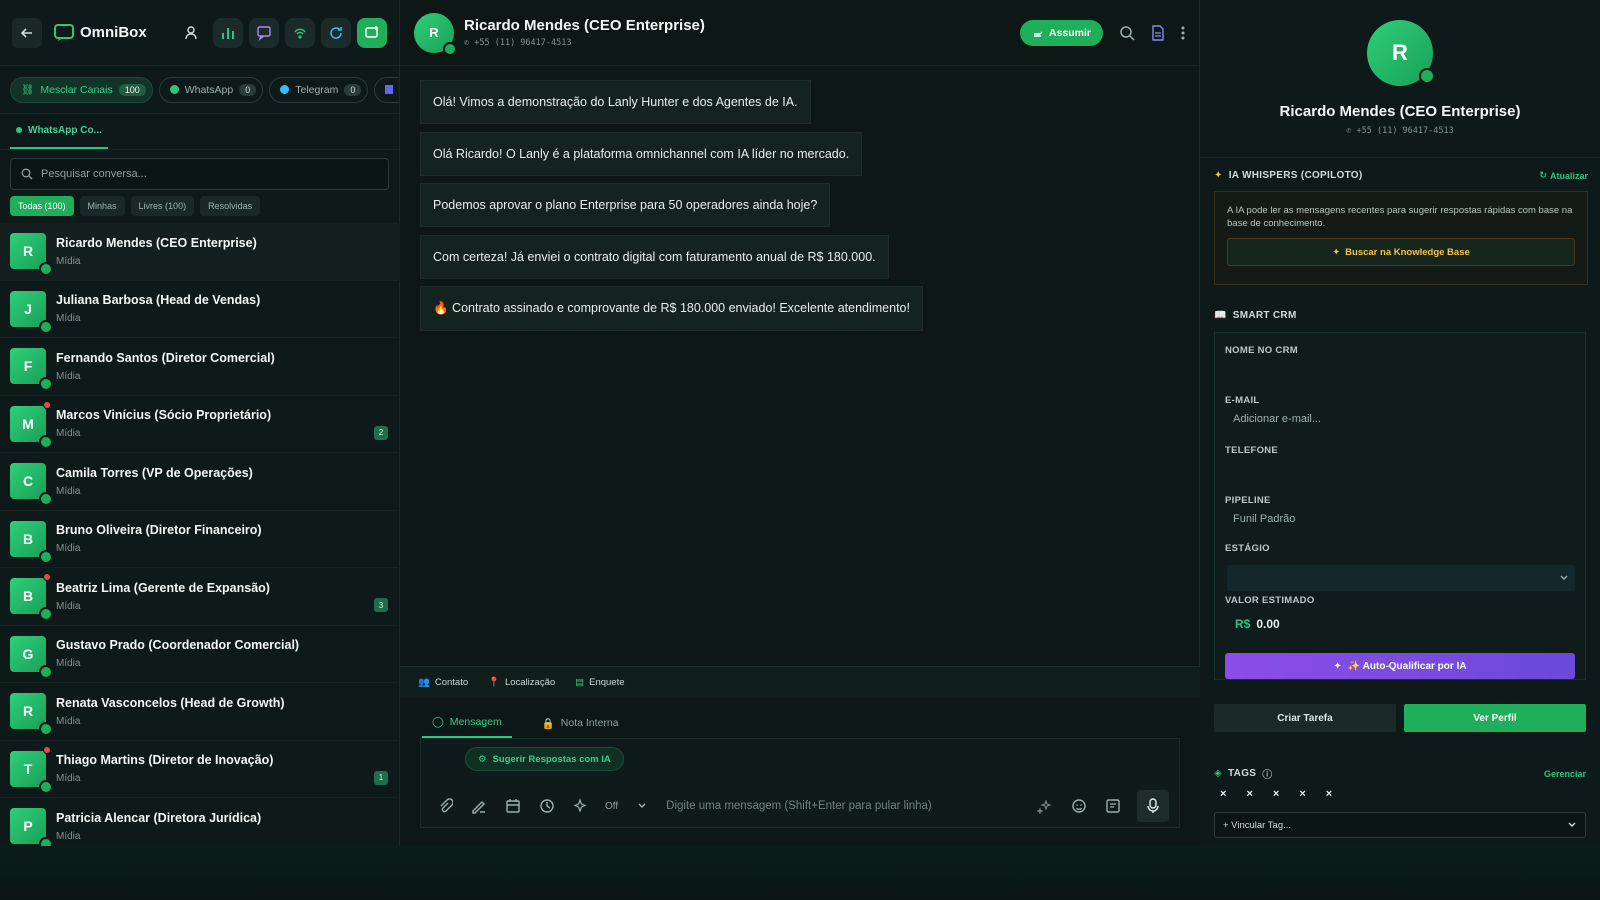 The height and width of the screenshot is (900, 1600). What do you see at coordinates (1045, 806) in the screenshot?
I see `magic-wand-icon` at bounding box center [1045, 806].